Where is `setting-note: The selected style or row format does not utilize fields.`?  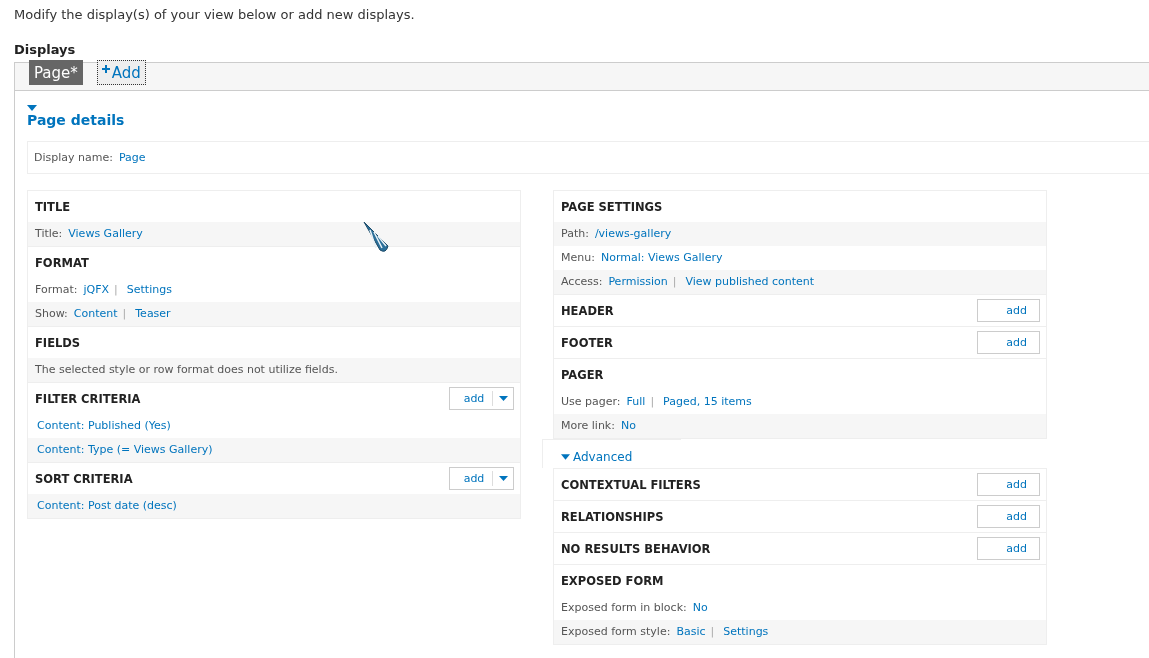
setting-note: The selected style or row format does not utilize fields. is located at coordinates (186, 369).